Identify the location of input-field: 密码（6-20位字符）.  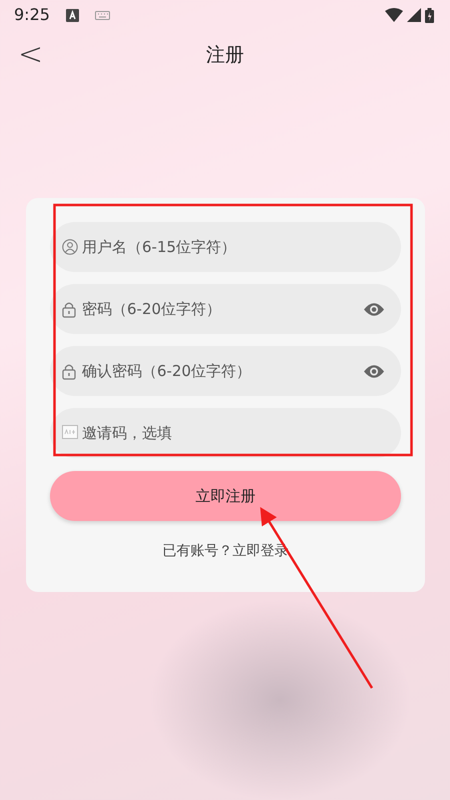
(225, 309).